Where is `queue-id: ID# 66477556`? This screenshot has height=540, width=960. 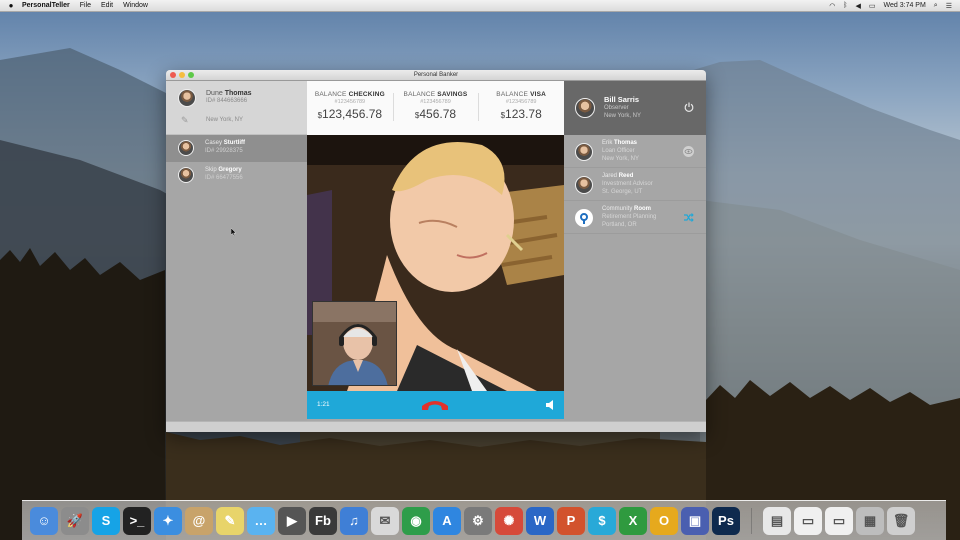 queue-id: ID# 66477556 is located at coordinates (224, 178).